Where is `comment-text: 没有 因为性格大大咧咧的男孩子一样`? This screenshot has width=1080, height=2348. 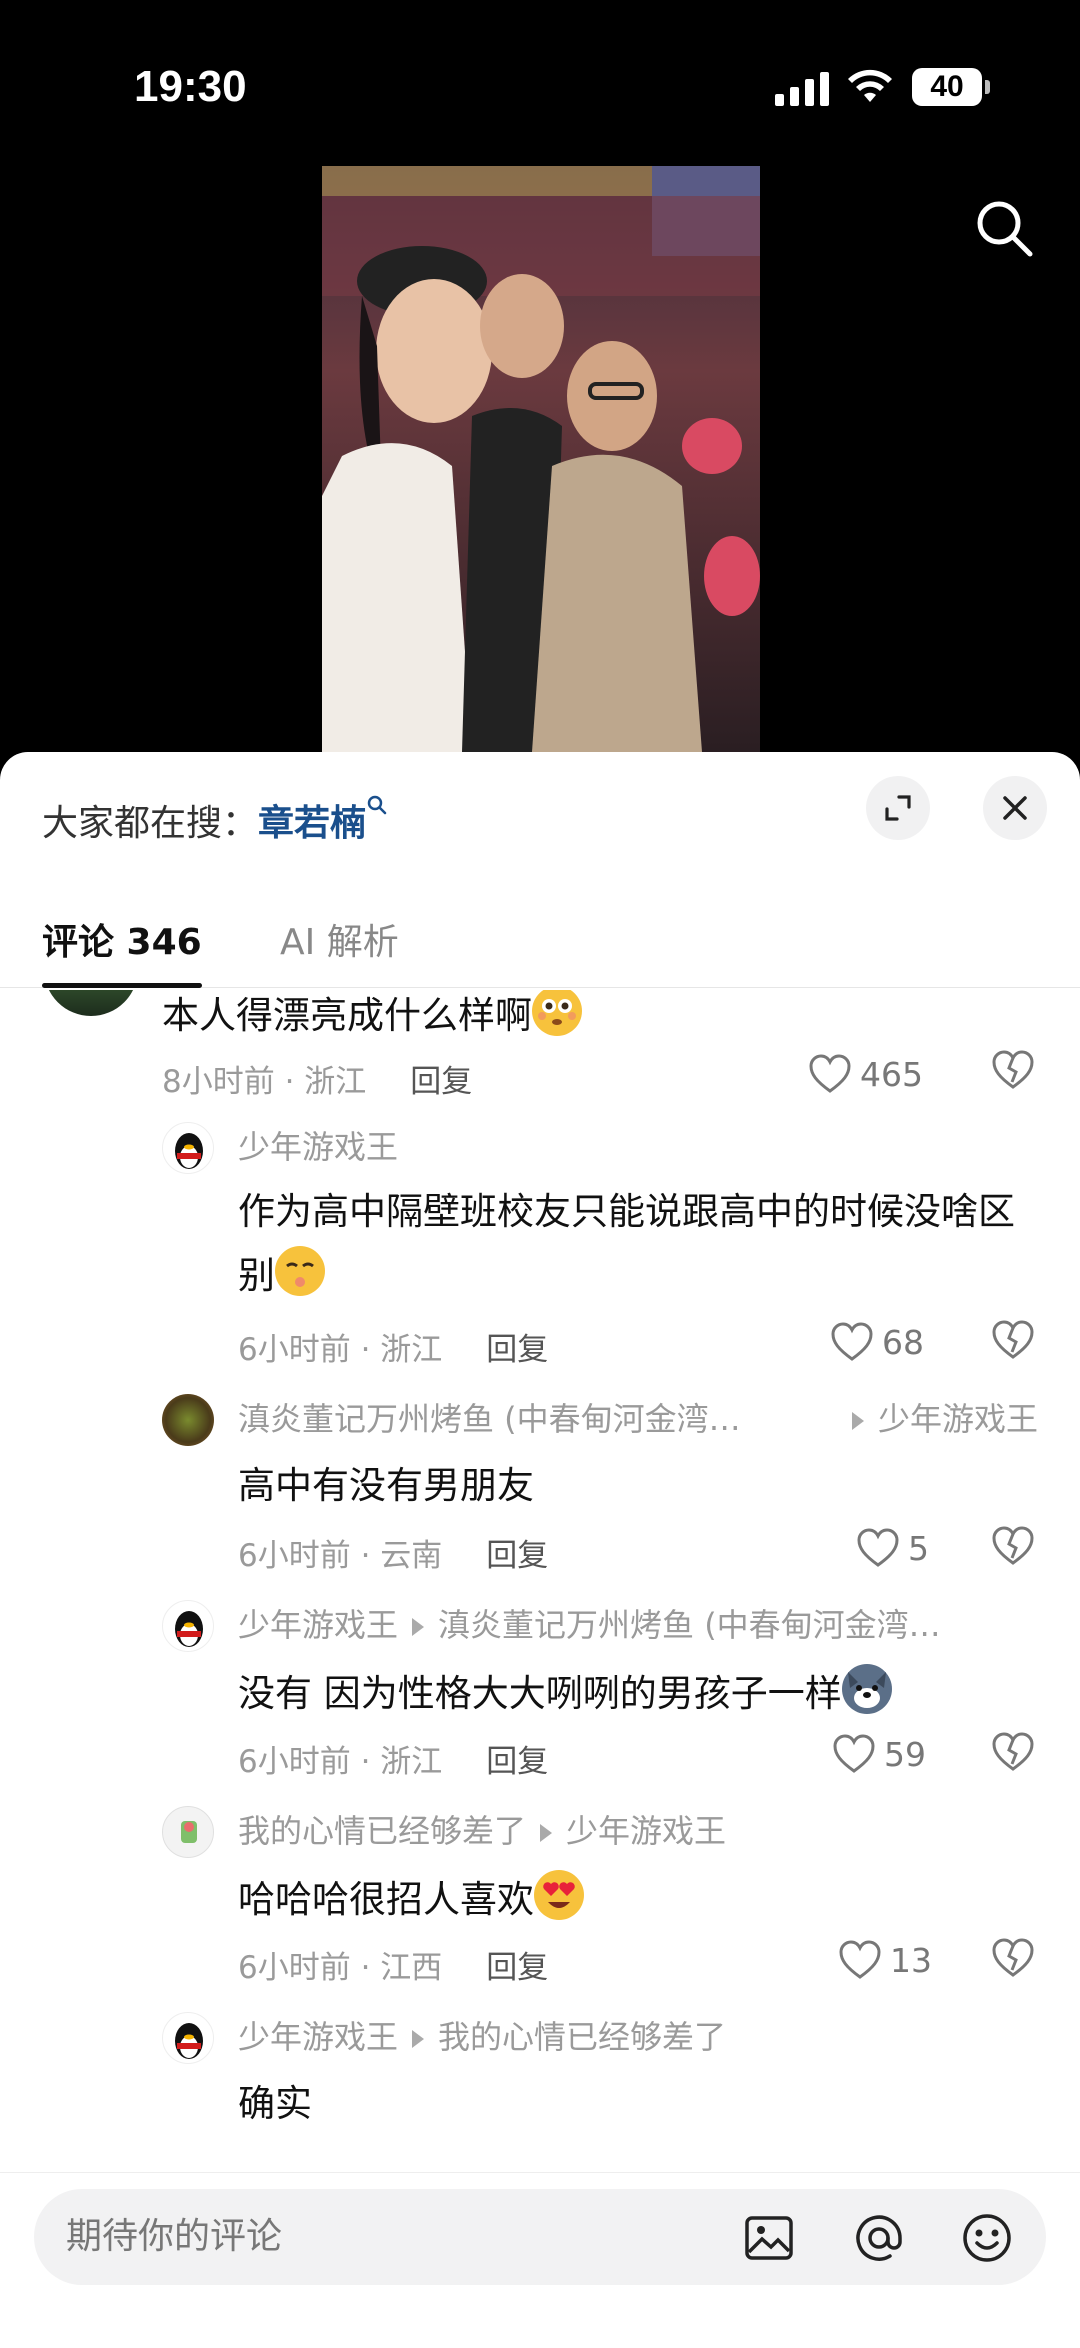 comment-text: 没有 因为性格大大咧咧的男孩子一样 is located at coordinates (565, 1694).